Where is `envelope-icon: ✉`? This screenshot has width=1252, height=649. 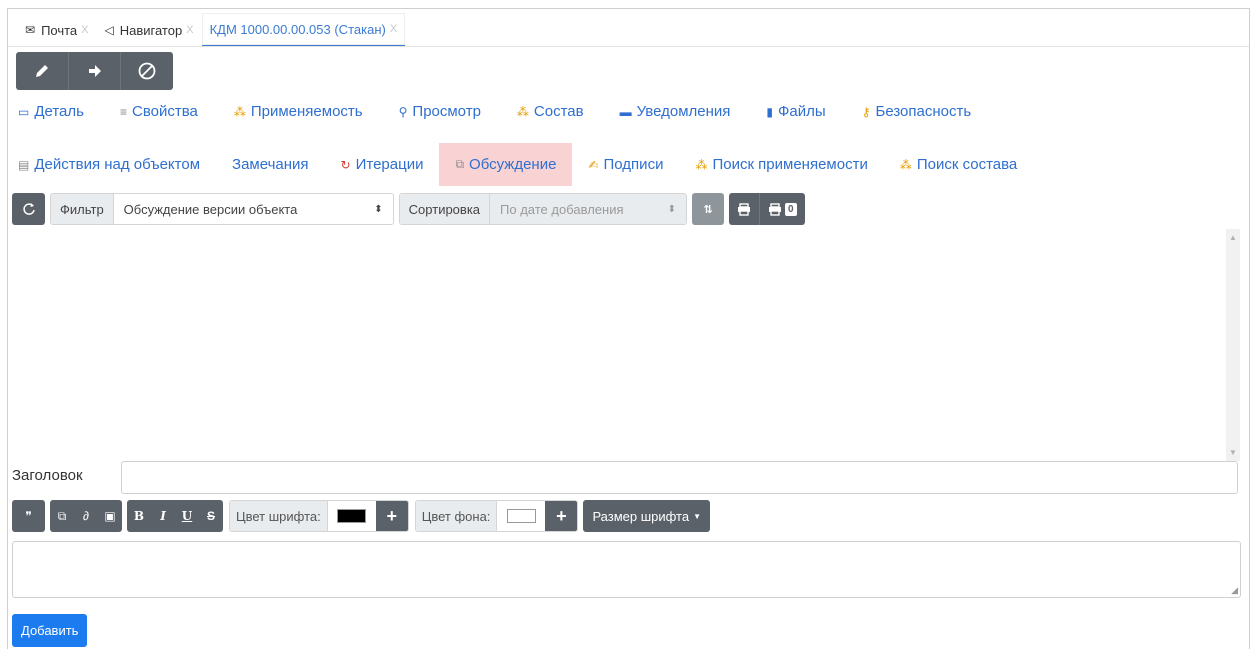 envelope-icon: ✉ is located at coordinates (30, 30).